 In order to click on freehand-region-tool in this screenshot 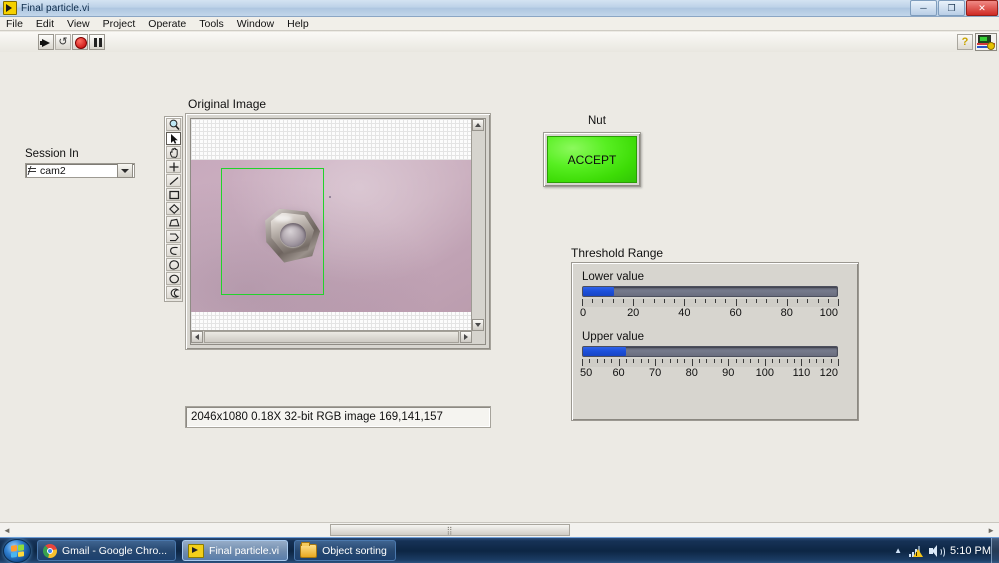, I will do `click(173, 264)`.